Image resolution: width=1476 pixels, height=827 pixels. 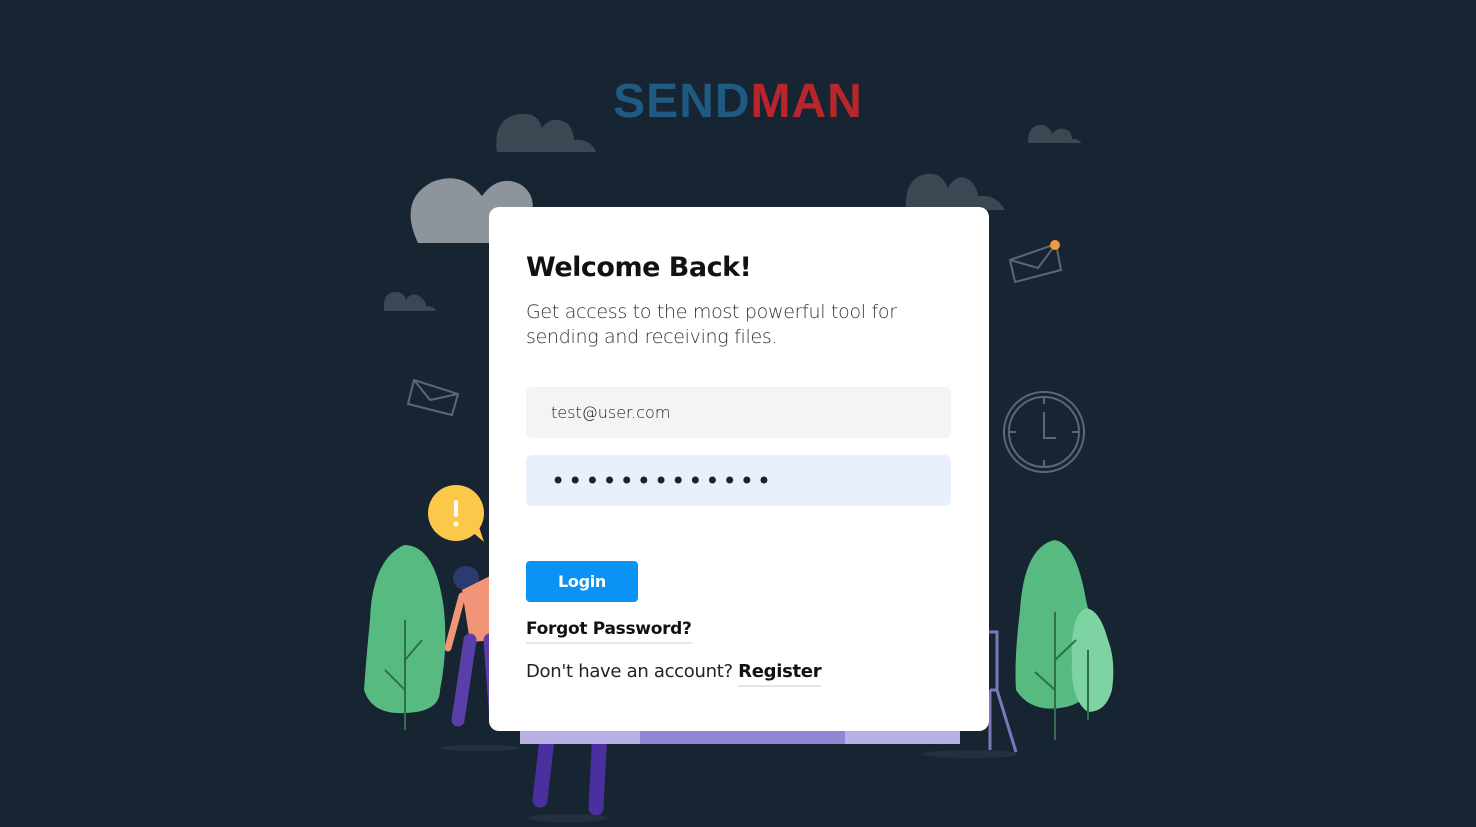 I want to click on email-field, so click(x=738, y=412).